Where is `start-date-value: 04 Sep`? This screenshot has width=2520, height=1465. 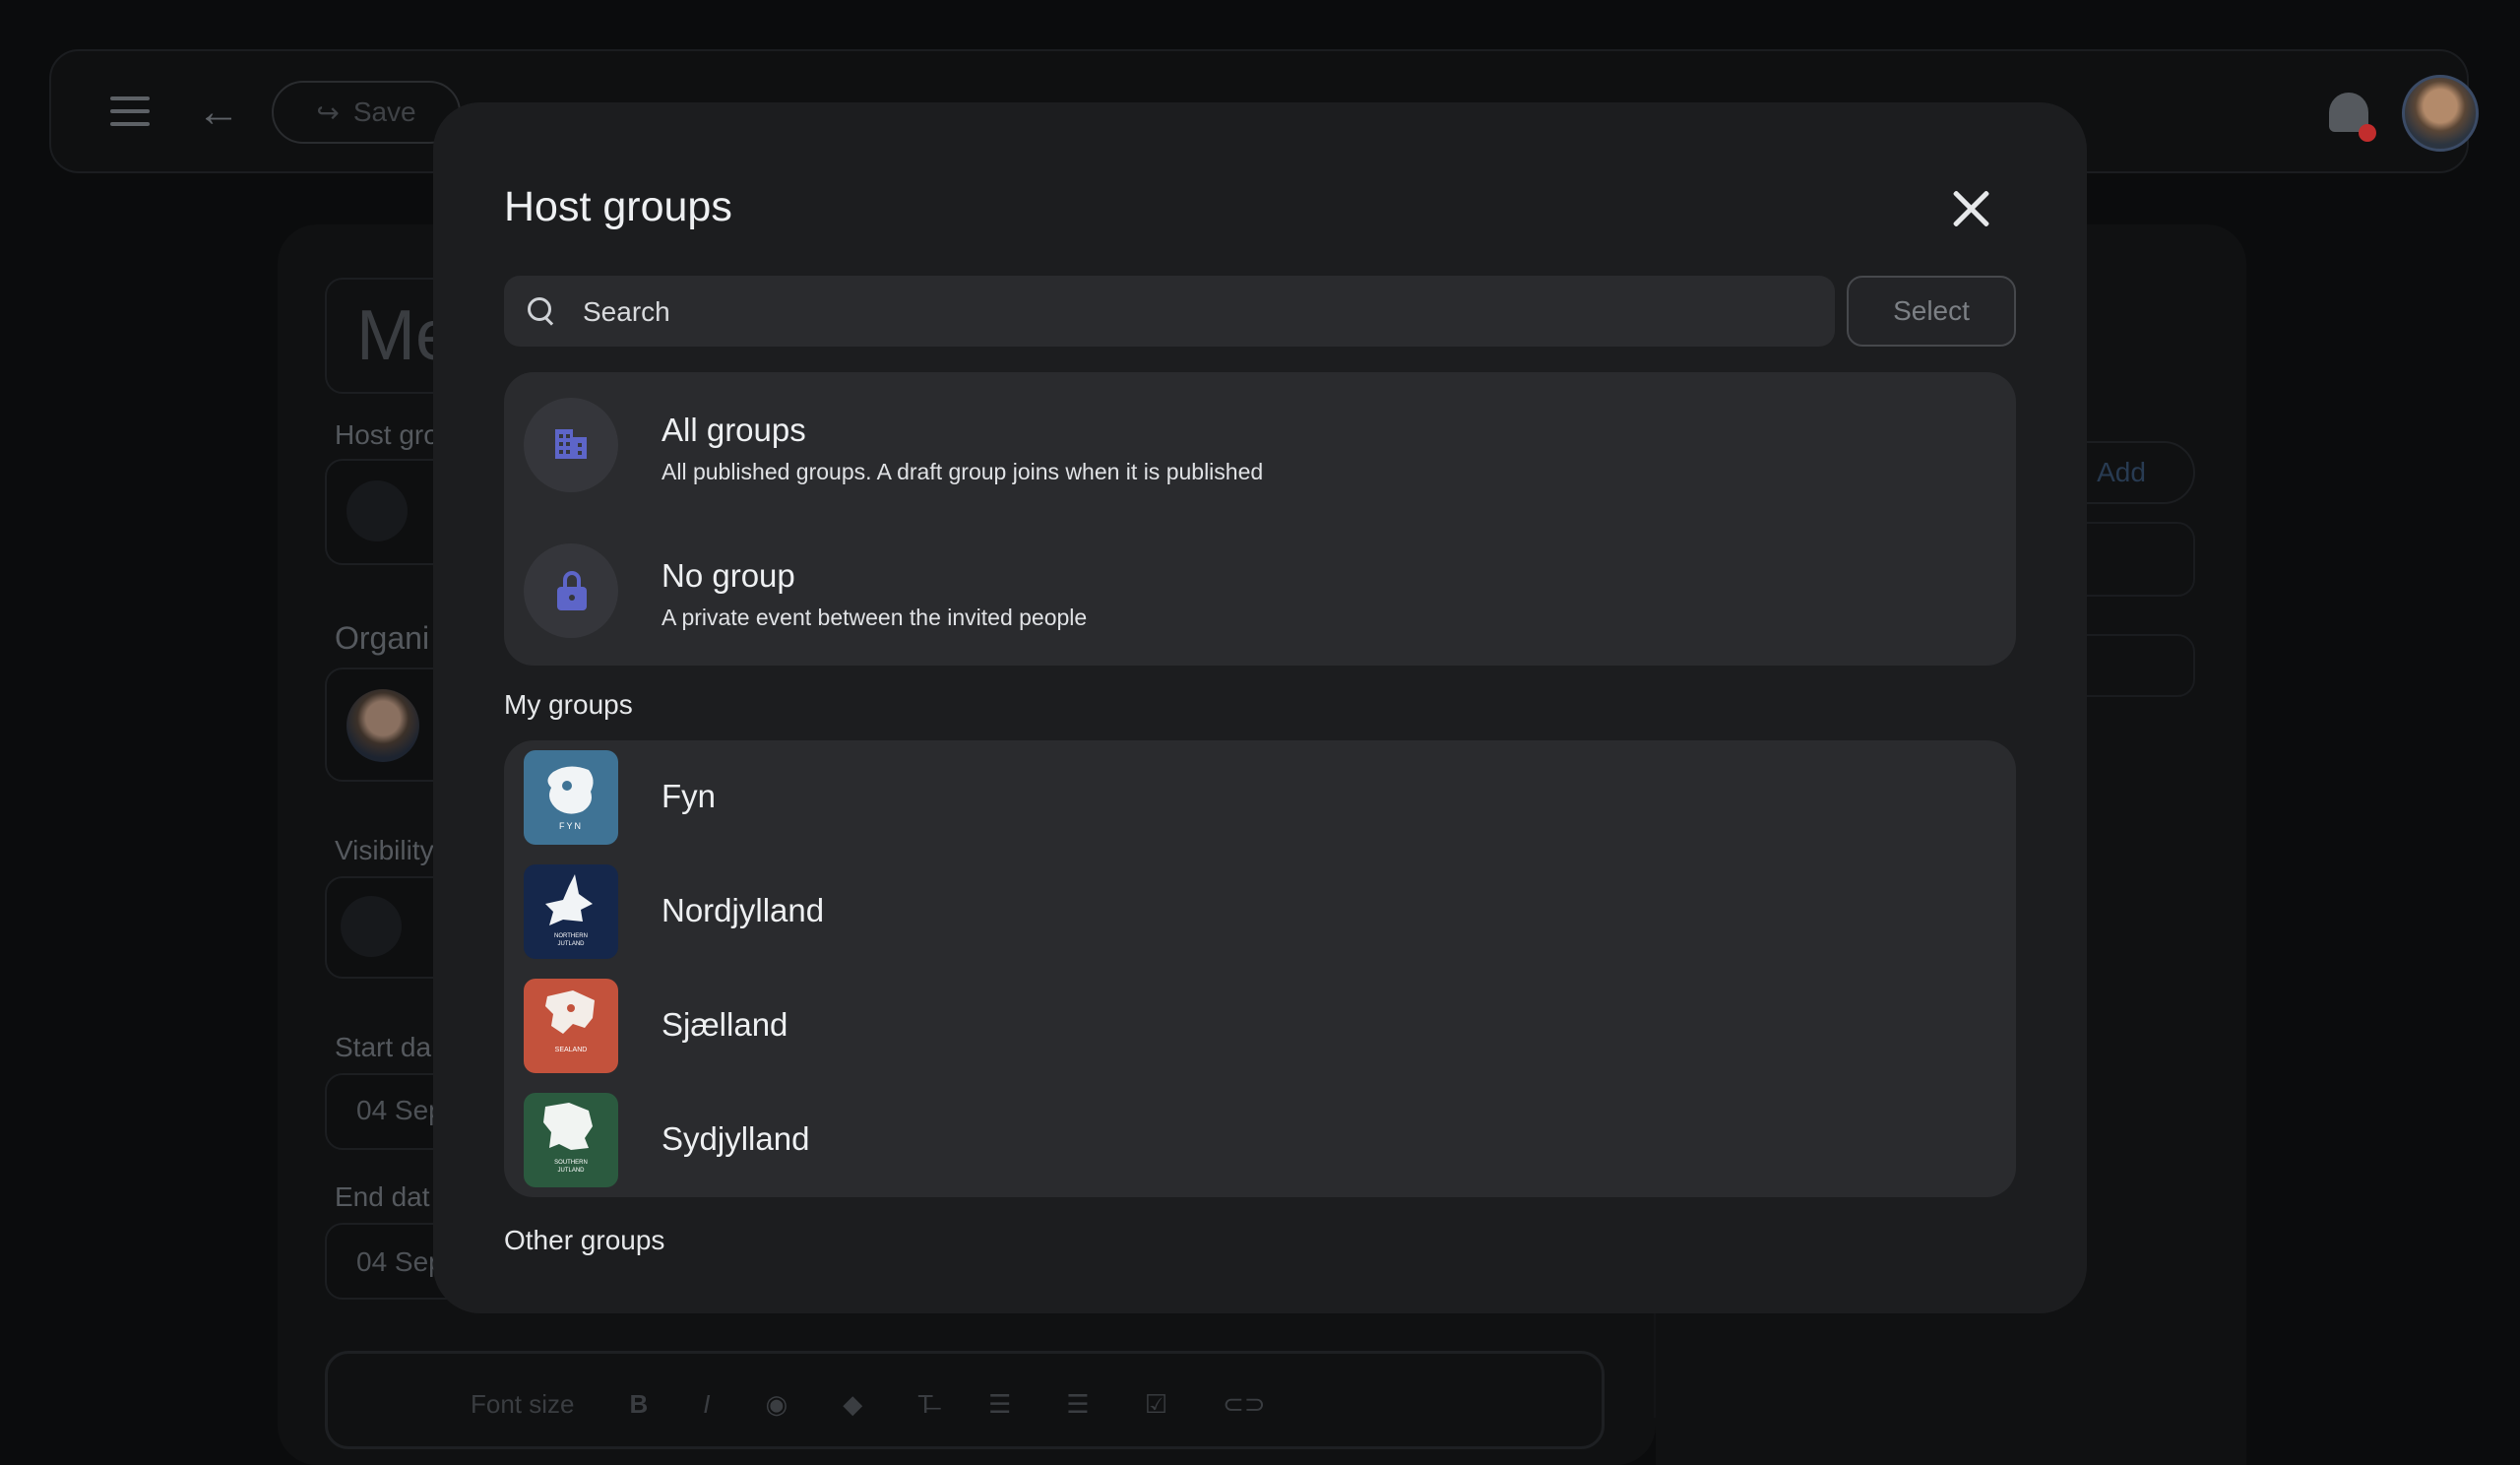
start-date-value: 04 Sep is located at coordinates (400, 1110).